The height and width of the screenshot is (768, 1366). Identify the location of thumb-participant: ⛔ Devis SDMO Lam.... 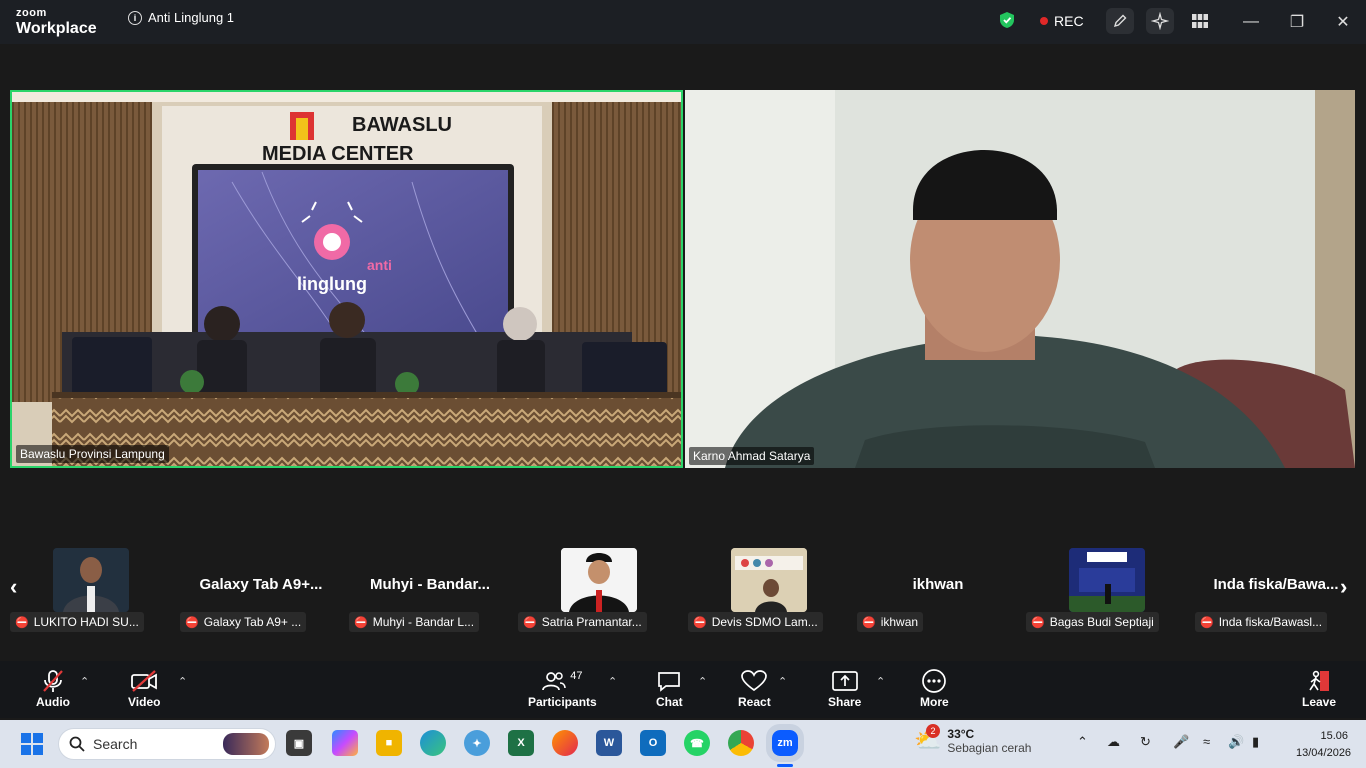
(769, 591).